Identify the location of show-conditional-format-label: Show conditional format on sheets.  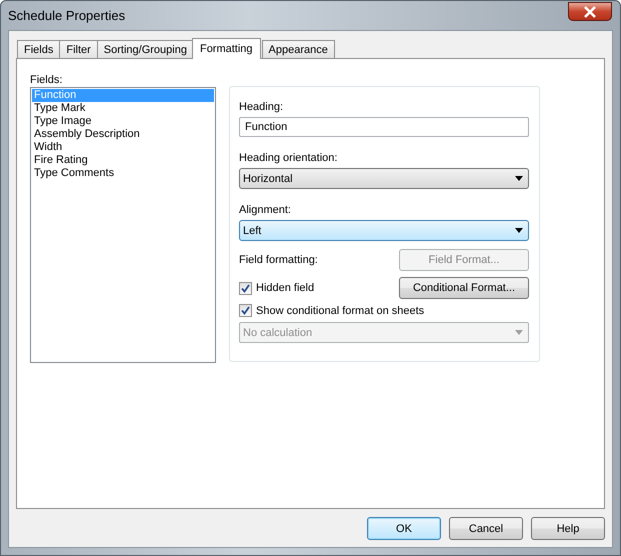
(340, 310).